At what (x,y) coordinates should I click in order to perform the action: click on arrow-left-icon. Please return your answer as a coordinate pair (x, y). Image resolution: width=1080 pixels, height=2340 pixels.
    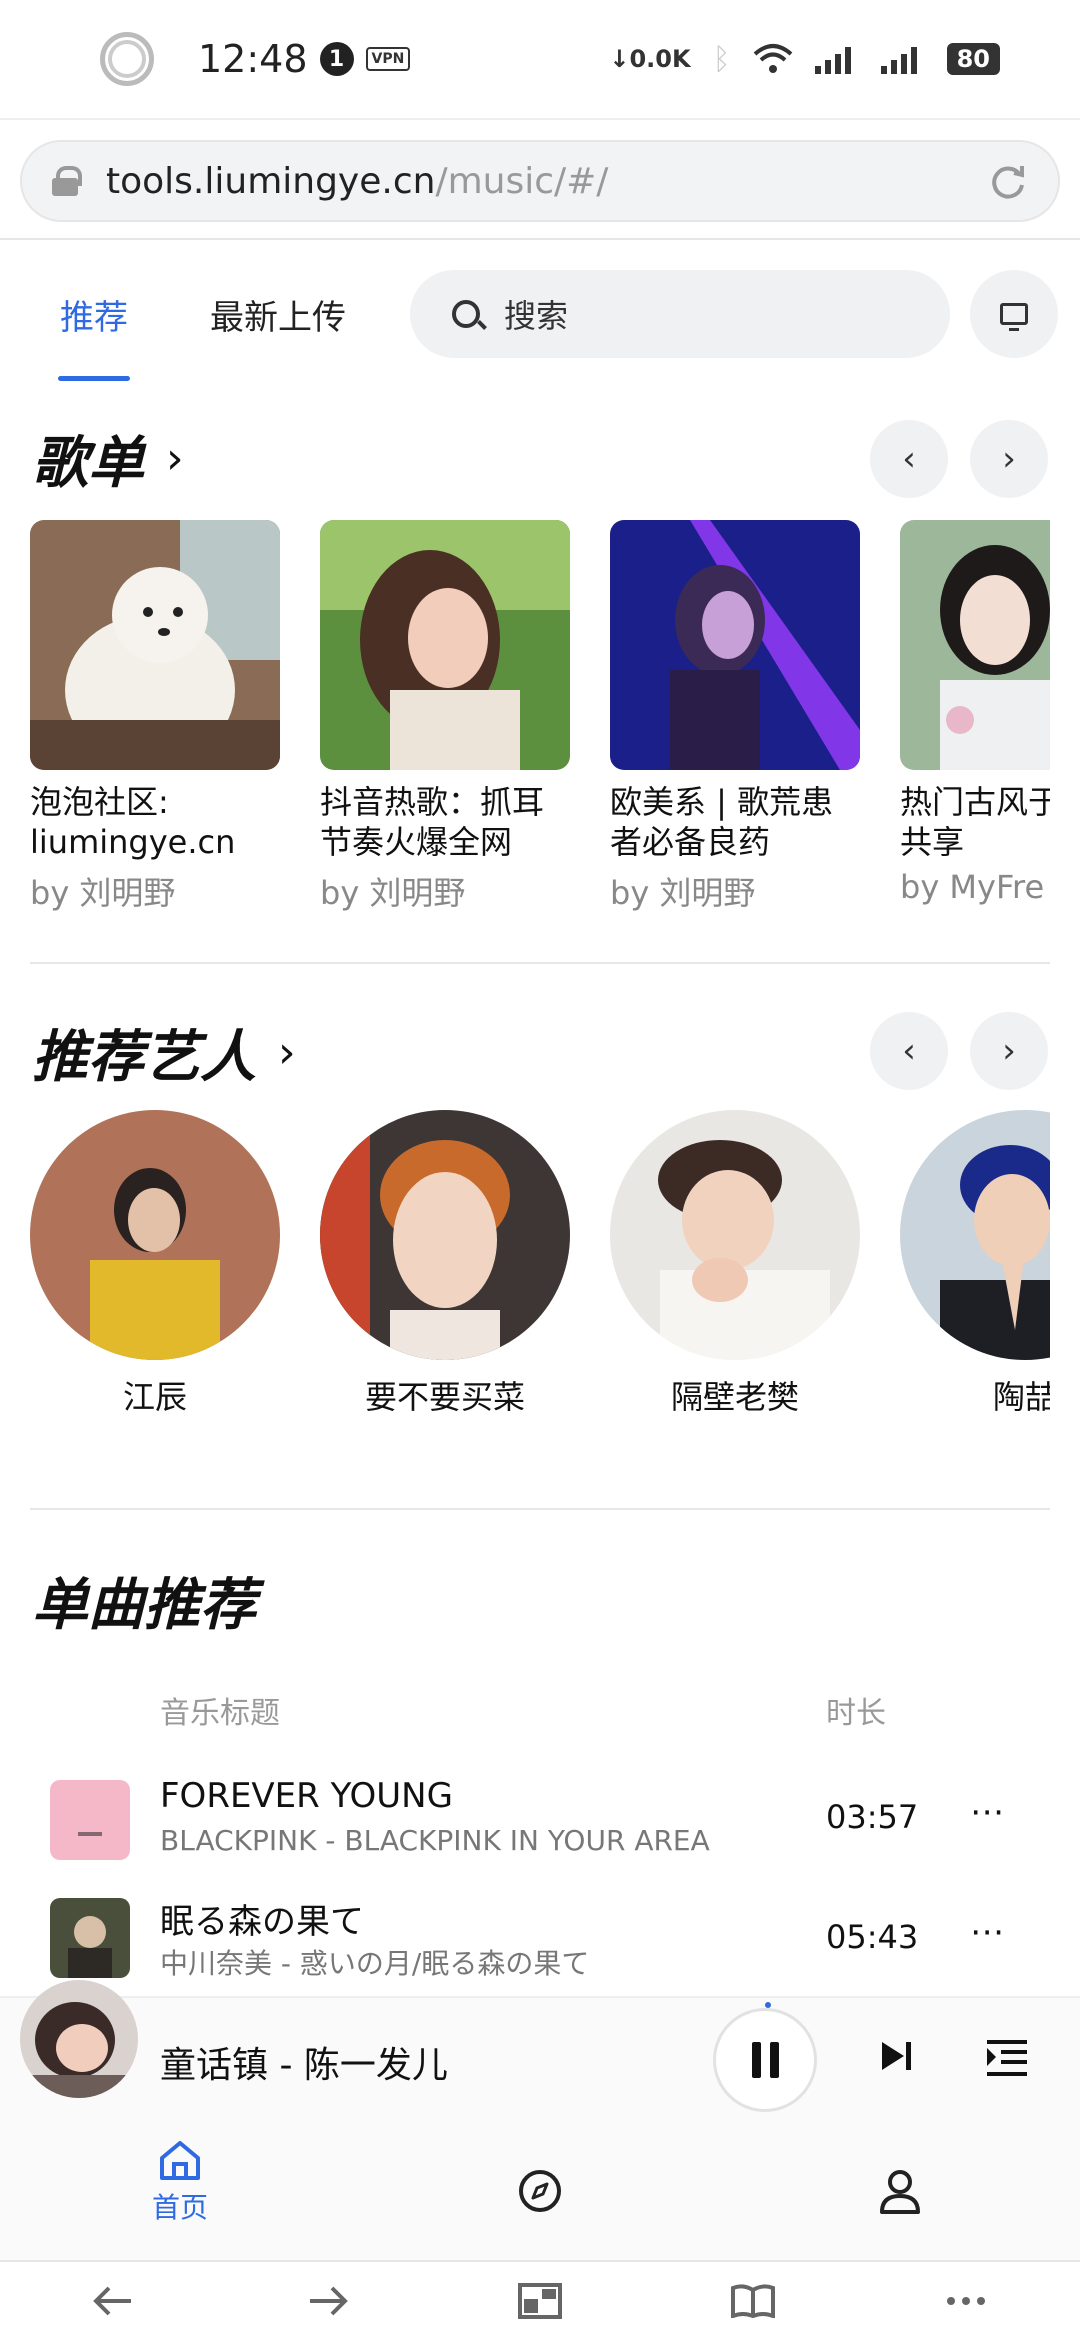
    Looking at the image, I should click on (112, 2301).